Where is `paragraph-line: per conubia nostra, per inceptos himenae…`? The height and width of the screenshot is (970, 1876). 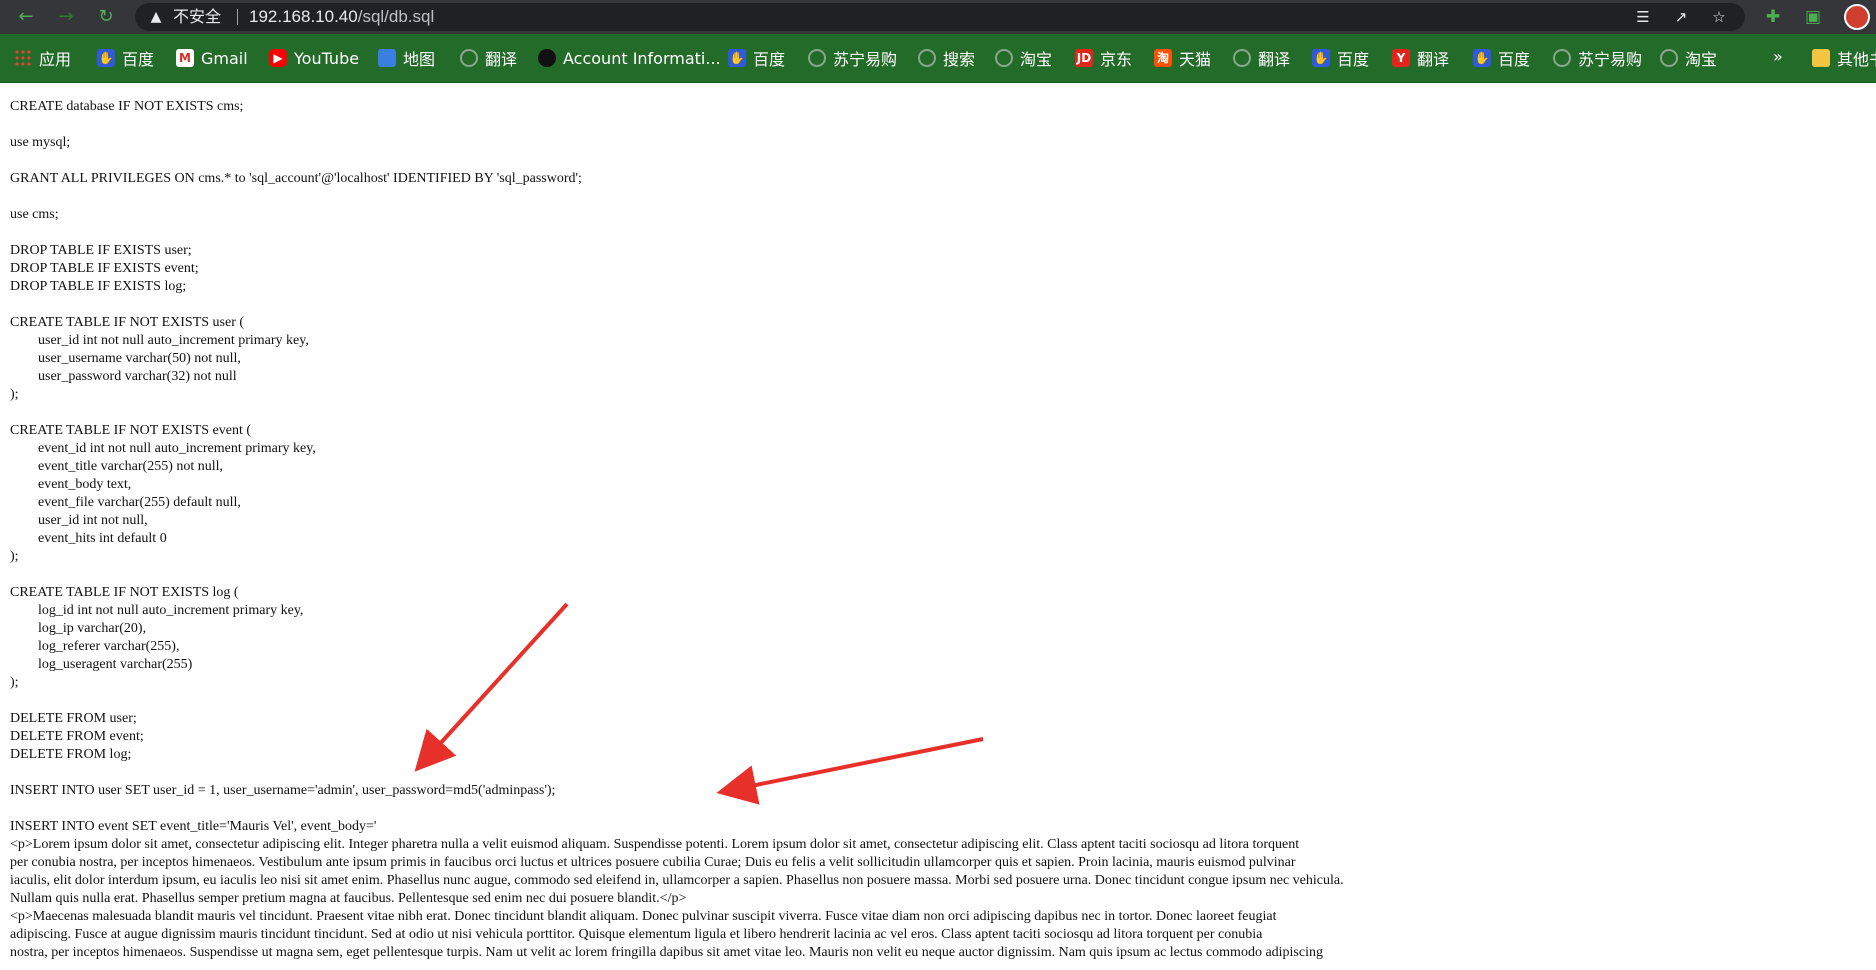 paragraph-line: per conubia nostra, per inceptos himenae… is located at coordinates (653, 862).